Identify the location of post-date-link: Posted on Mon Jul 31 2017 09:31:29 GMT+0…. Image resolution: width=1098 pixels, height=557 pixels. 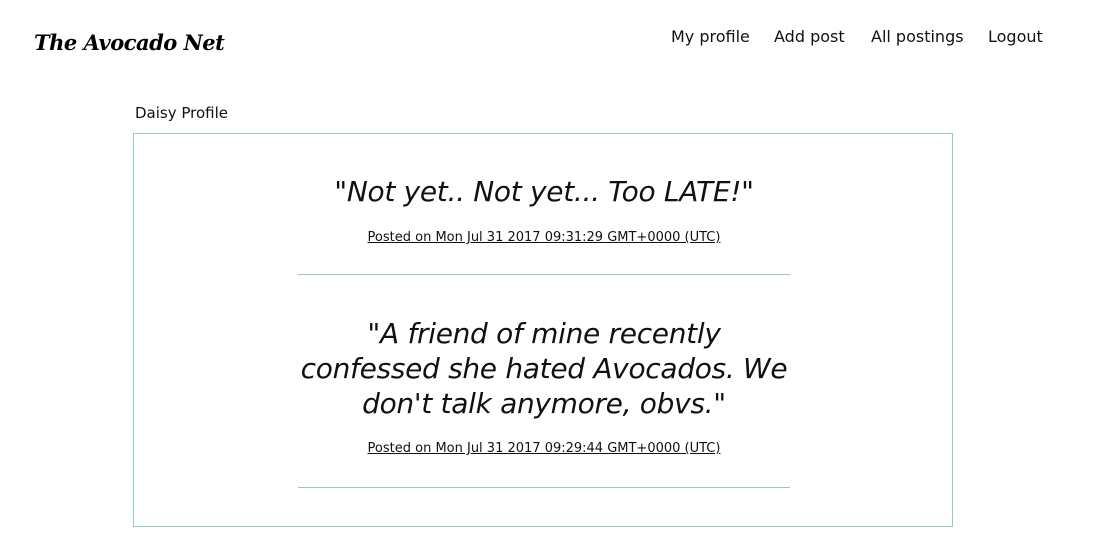
(544, 237).